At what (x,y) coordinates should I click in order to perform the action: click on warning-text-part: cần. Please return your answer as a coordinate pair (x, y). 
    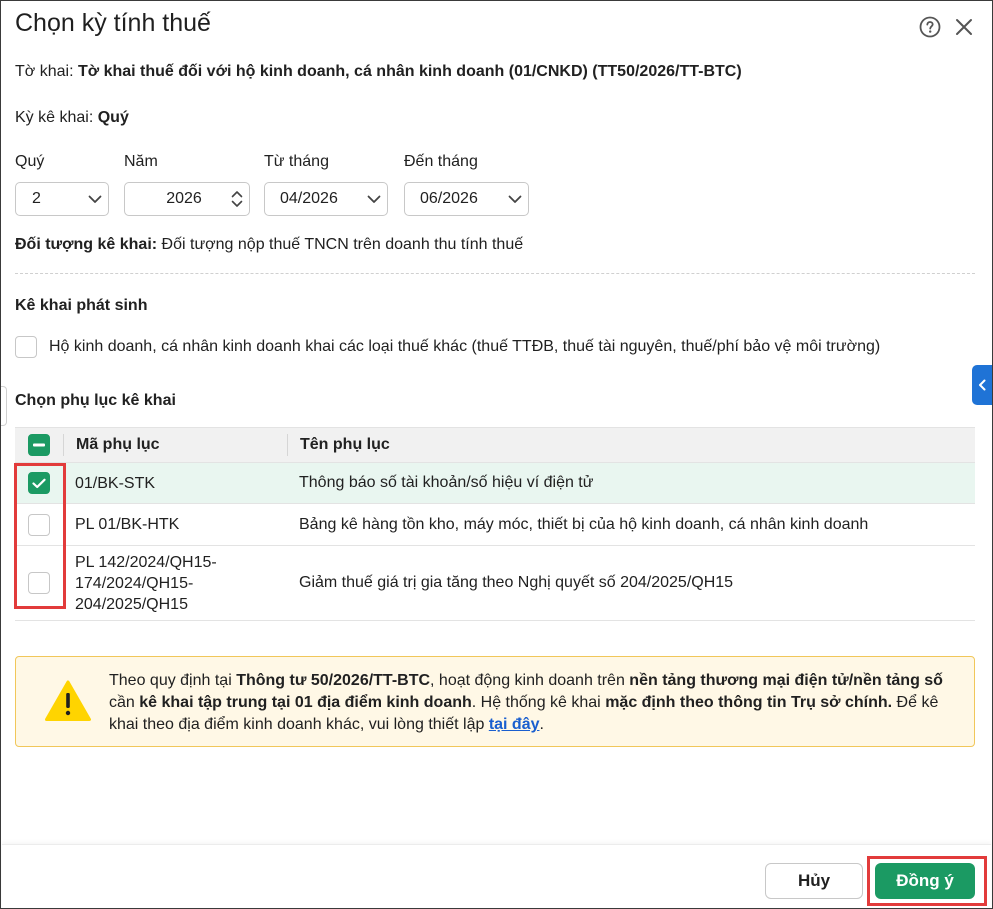
    Looking at the image, I should click on (124, 702).